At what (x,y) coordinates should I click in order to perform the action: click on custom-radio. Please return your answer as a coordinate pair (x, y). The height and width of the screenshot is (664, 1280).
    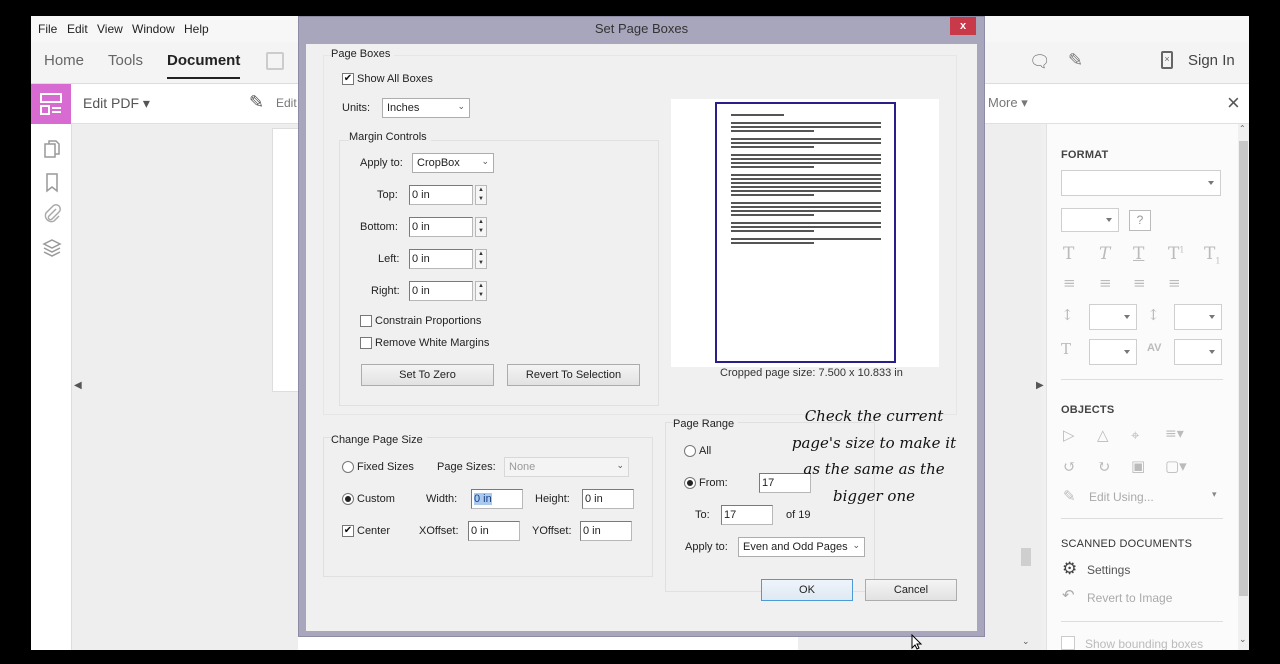
    Looking at the image, I should click on (348, 499).